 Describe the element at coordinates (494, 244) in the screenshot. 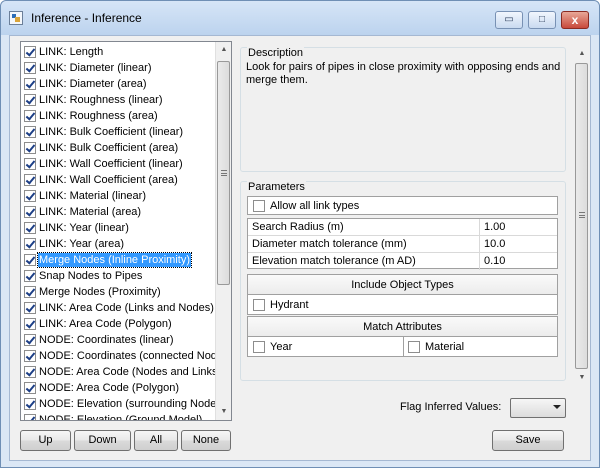

I see `param-value: 10.0` at that location.